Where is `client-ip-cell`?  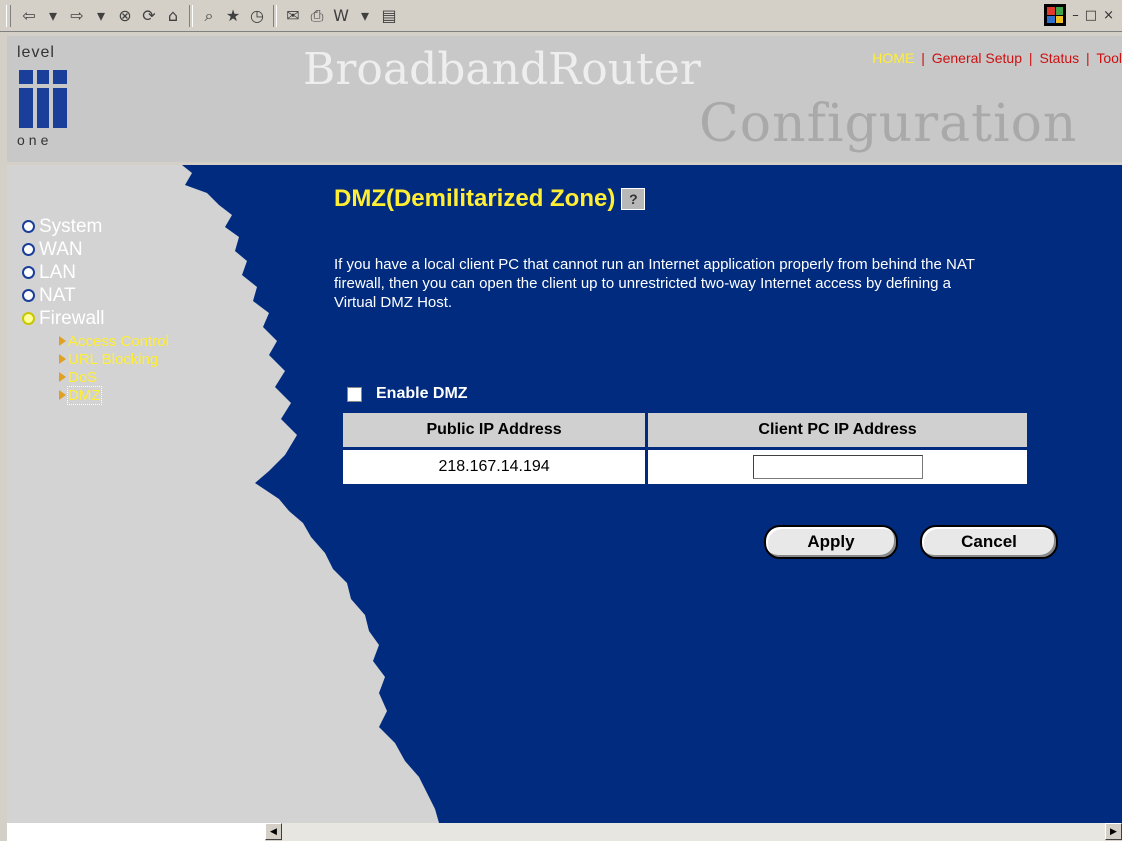 client-ip-cell is located at coordinates (837, 467).